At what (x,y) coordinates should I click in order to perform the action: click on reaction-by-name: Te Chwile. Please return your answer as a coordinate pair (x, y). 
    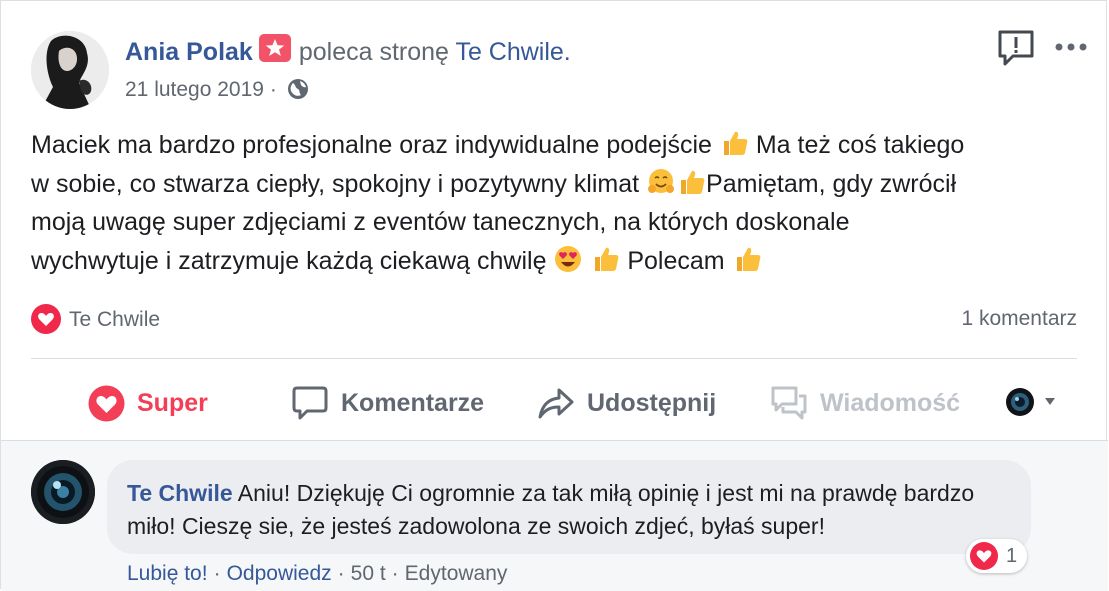
    Looking at the image, I should click on (114, 319).